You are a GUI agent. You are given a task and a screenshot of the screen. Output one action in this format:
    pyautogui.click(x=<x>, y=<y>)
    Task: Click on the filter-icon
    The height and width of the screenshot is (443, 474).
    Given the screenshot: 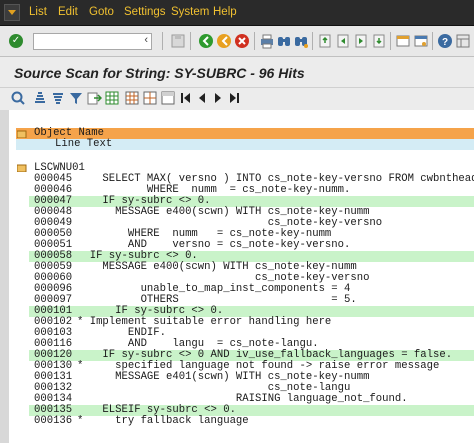 What is the action you would take?
    pyautogui.click(x=76, y=99)
    